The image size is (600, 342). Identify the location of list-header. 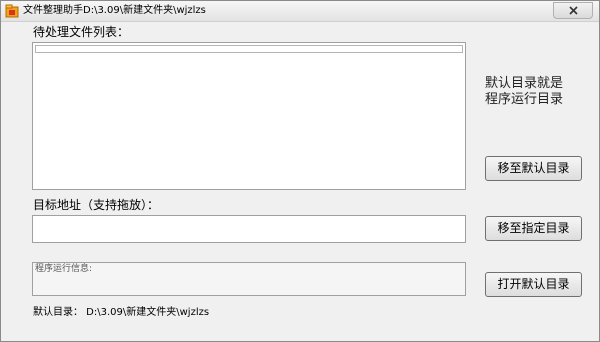
(249, 49).